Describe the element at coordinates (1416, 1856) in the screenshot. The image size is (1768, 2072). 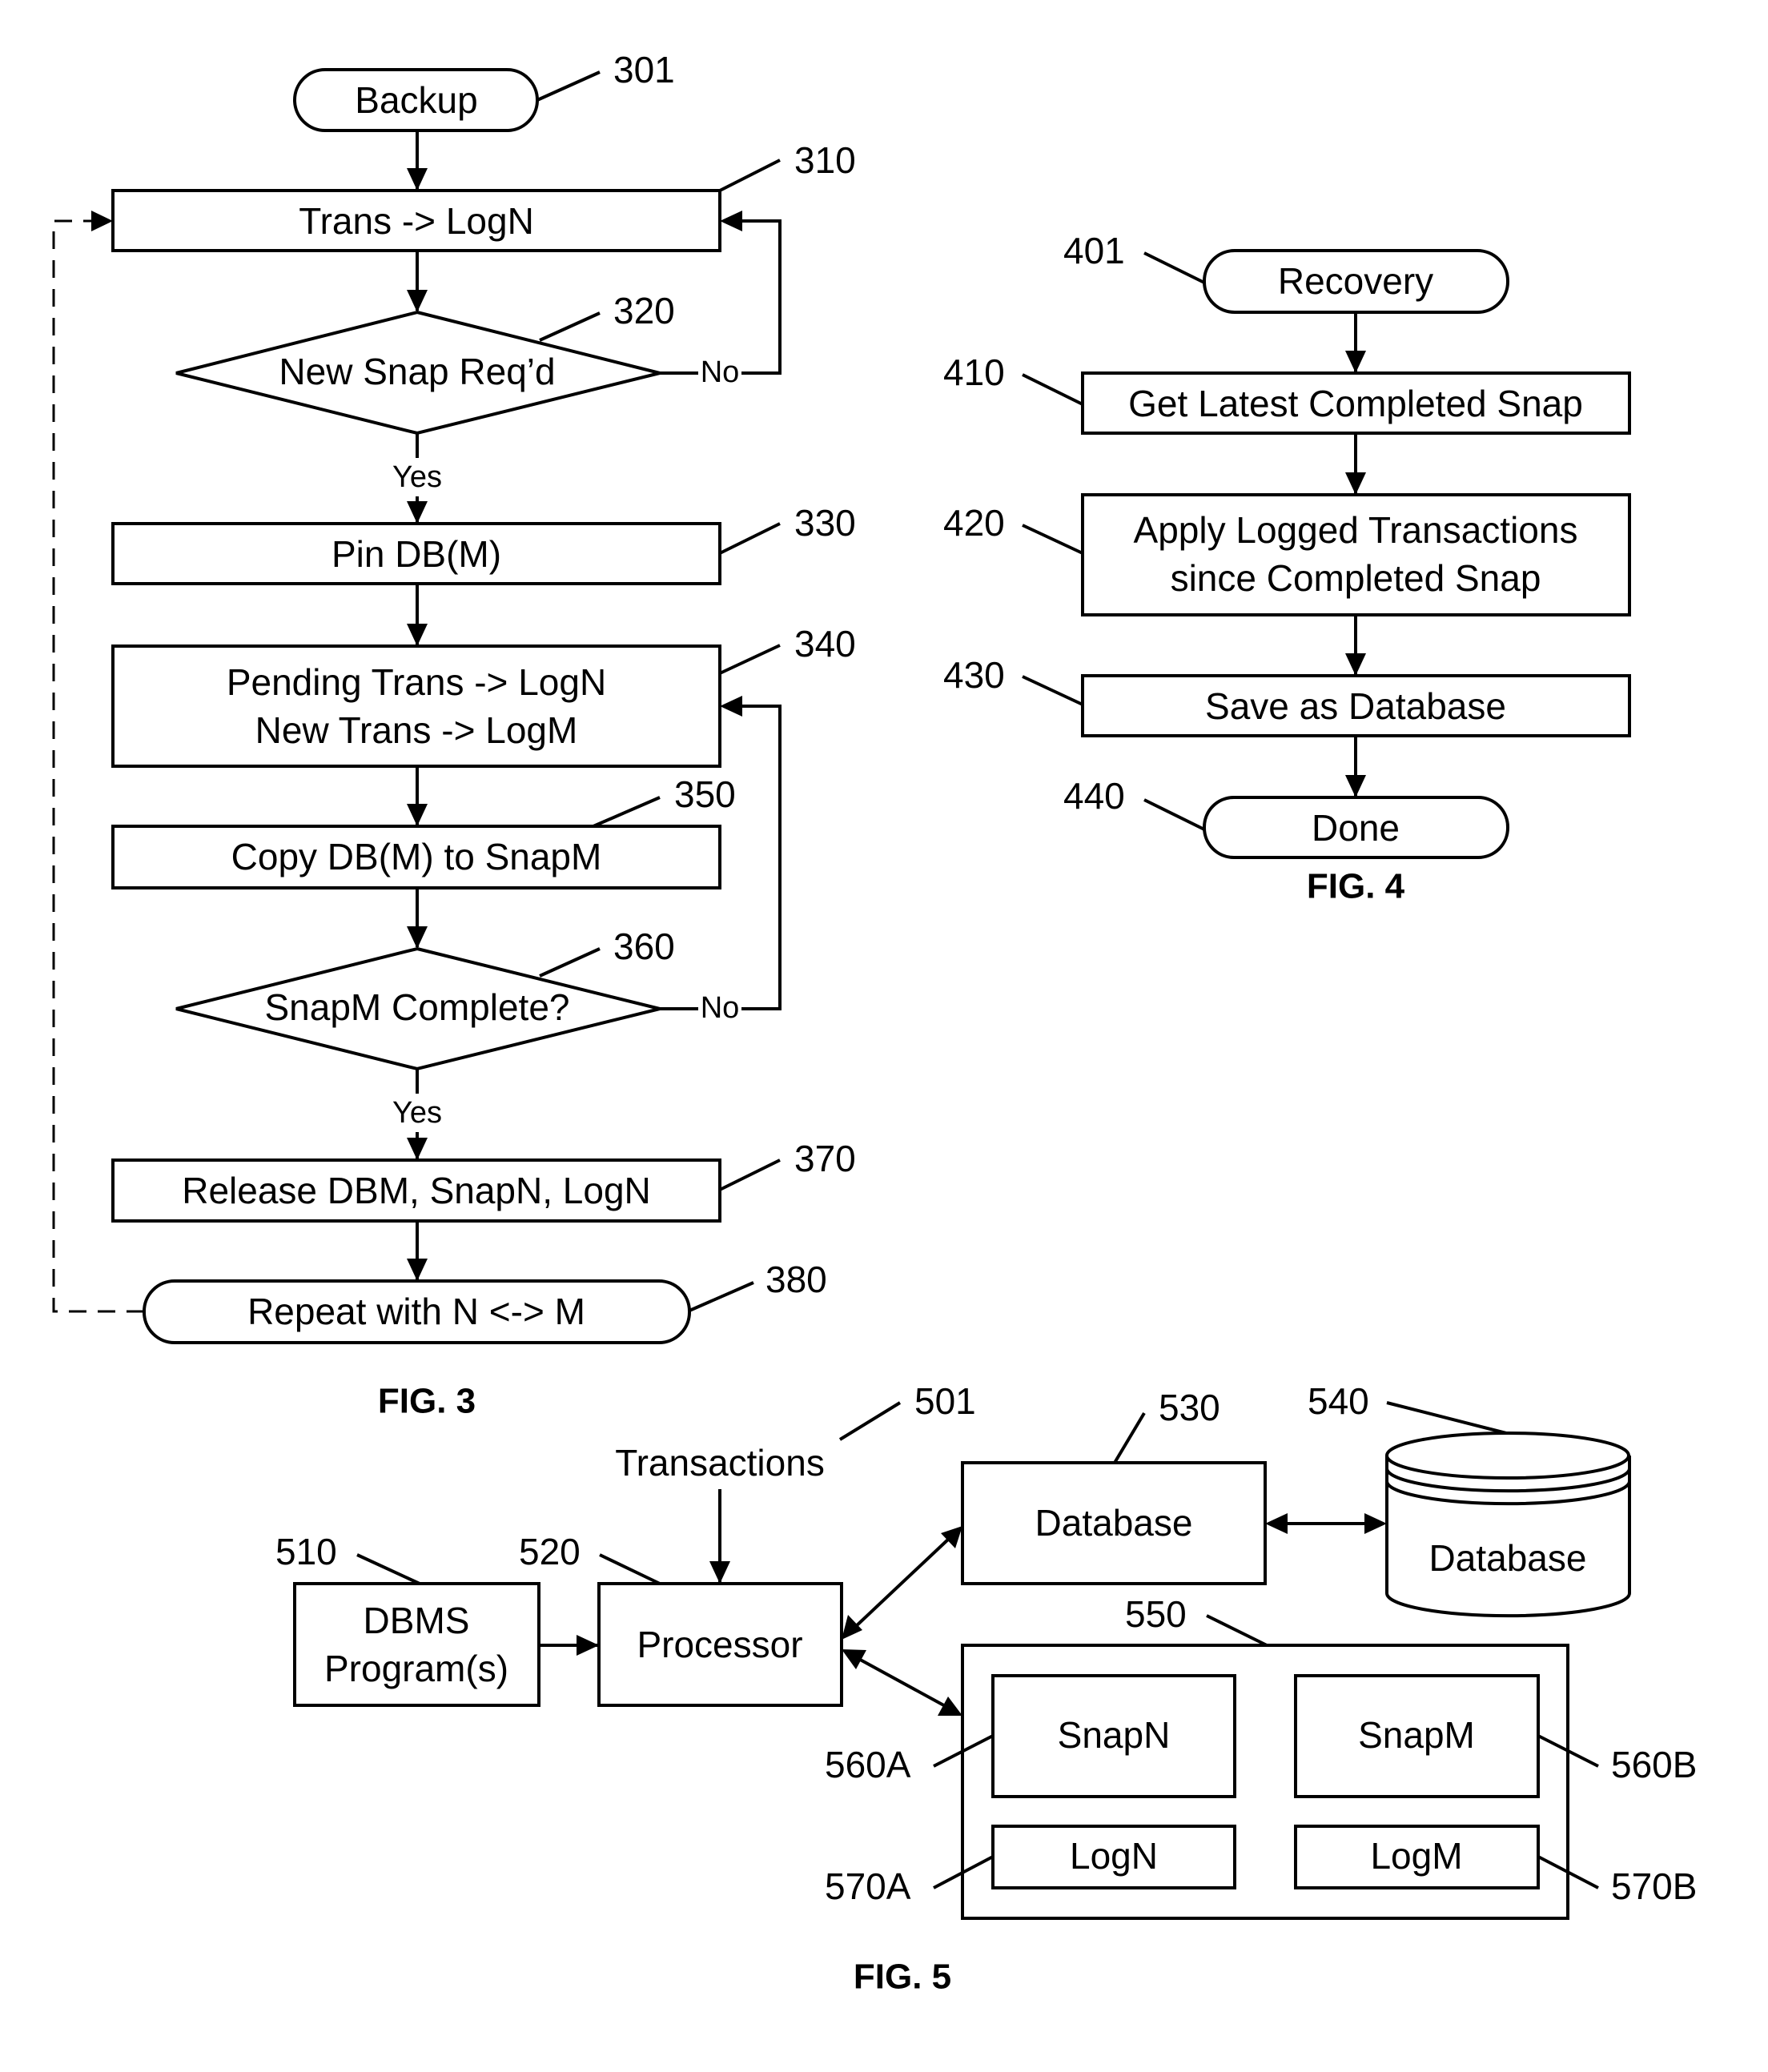
I see `logM-label: LogM` at that location.